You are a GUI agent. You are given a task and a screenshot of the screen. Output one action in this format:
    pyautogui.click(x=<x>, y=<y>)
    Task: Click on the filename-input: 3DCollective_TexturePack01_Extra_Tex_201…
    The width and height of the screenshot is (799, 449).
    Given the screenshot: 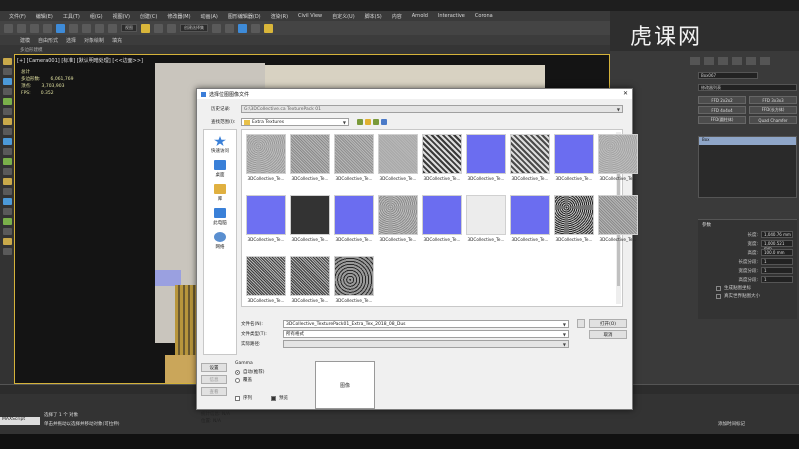 What is the action you would take?
    pyautogui.click(x=426, y=324)
    